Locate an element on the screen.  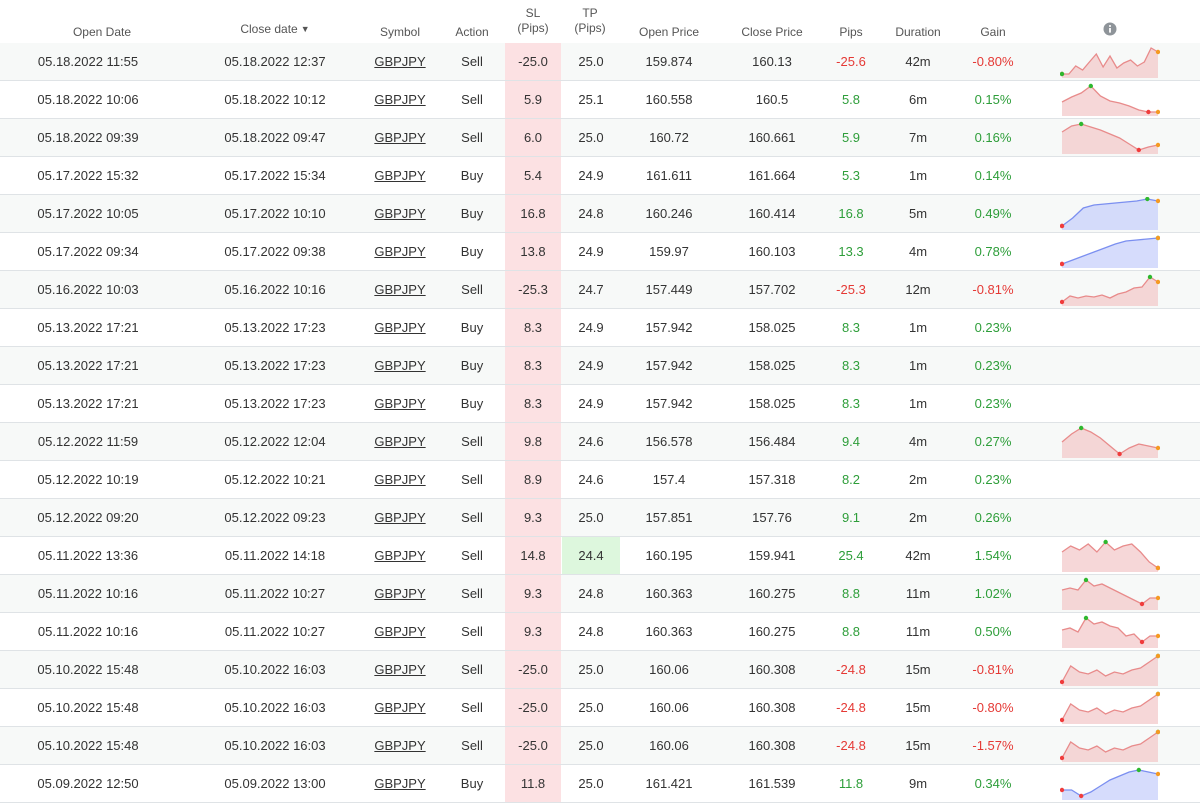
header-open-price: Open Price is located at coordinates (669, 32).